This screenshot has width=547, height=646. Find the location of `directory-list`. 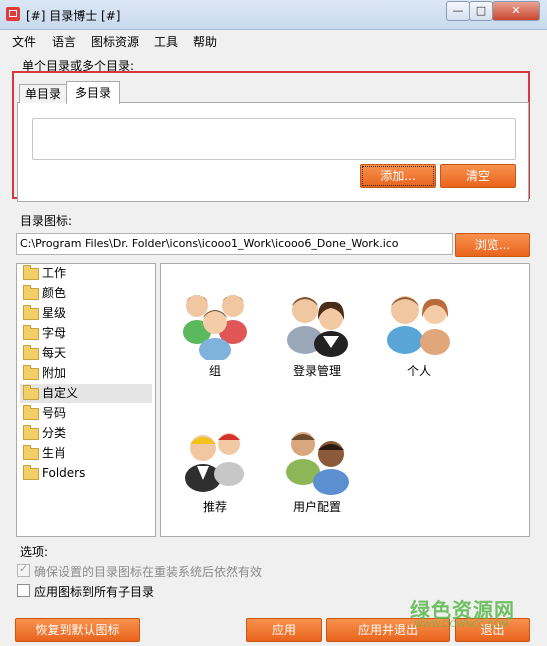

directory-list is located at coordinates (274, 139).